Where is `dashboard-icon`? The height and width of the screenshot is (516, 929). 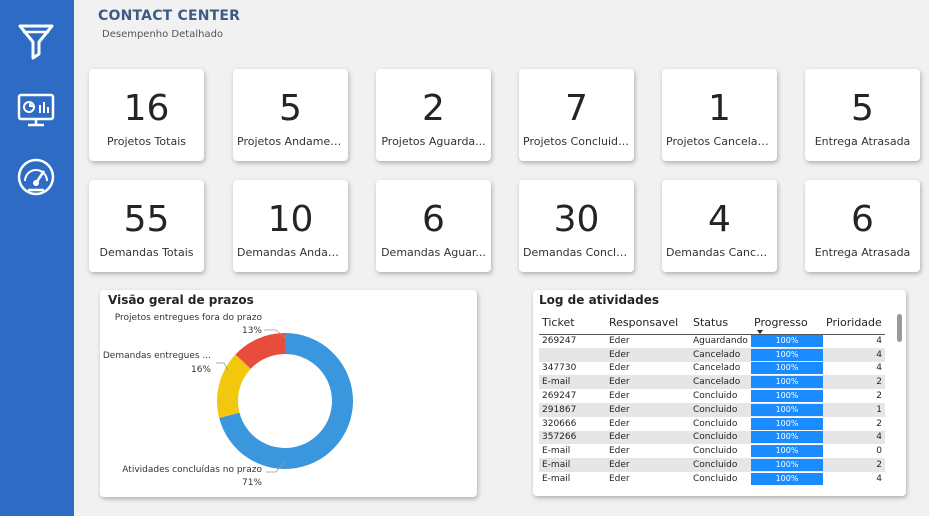
dashboard-icon is located at coordinates (36, 110).